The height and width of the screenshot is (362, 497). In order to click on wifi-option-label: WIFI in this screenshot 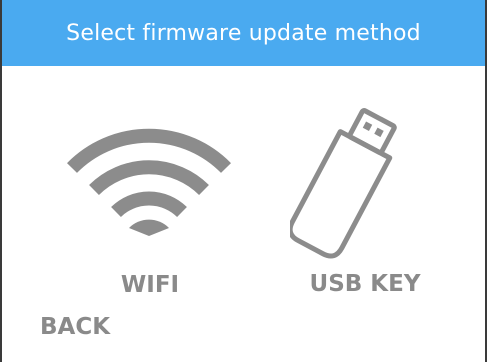, I will do `click(150, 285)`.